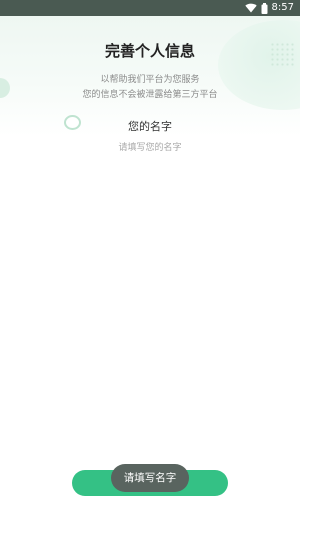 This screenshot has height=533, width=320. What do you see at coordinates (149, 51) in the screenshot?
I see `page-title: 完善个人信息` at bounding box center [149, 51].